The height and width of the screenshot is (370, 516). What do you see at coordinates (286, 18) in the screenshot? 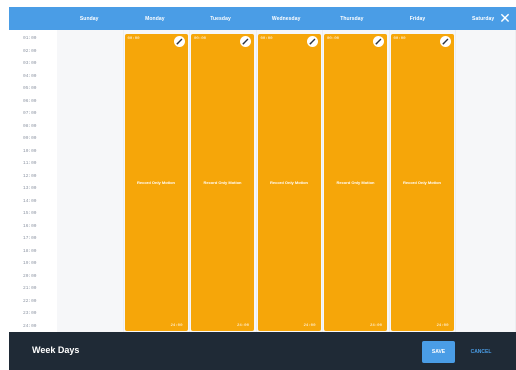
I see `day-wednesday: Wednesday` at bounding box center [286, 18].